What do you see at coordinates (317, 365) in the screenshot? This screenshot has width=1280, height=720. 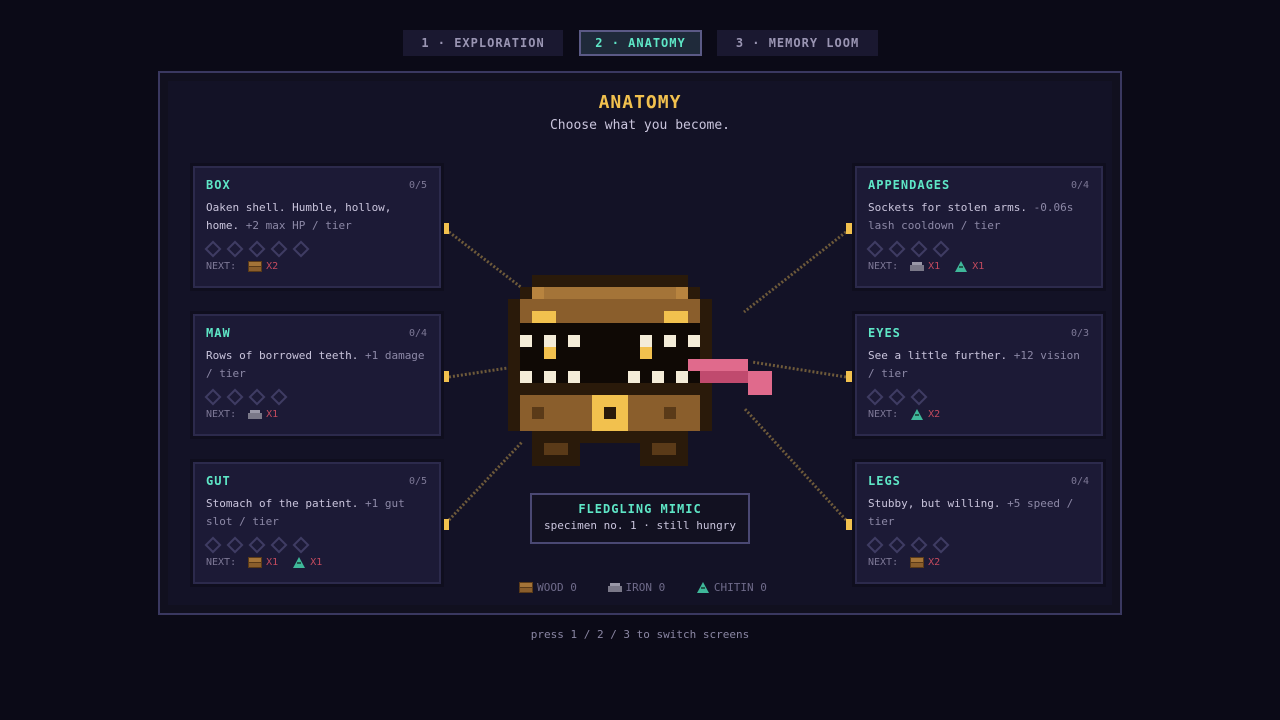 I see `card-description: Rows of borrowed teeth. +1 damage / tier` at bounding box center [317, 365].